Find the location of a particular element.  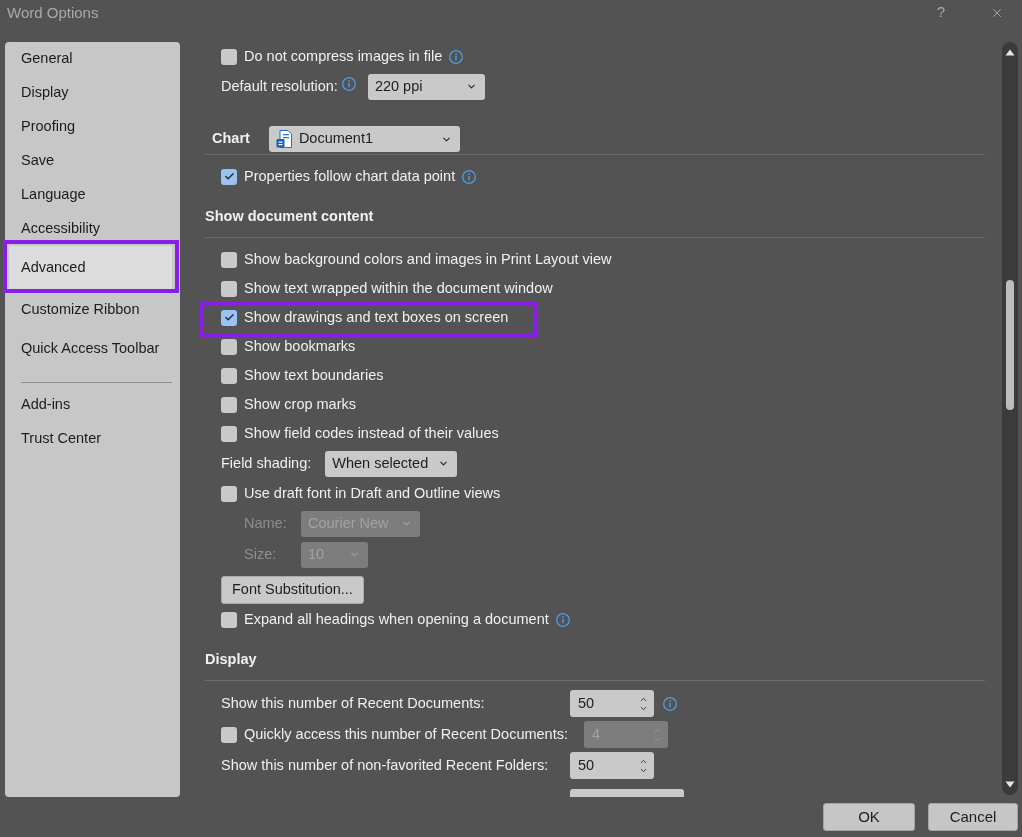

dropdown-field is located at coordinates (627, 793).